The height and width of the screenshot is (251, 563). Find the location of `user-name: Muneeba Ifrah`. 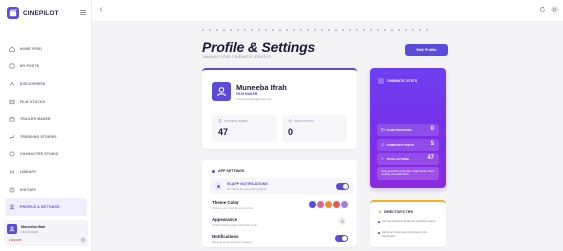

user-name: Muneeba Ifrah is located at coordinates (33, 227).